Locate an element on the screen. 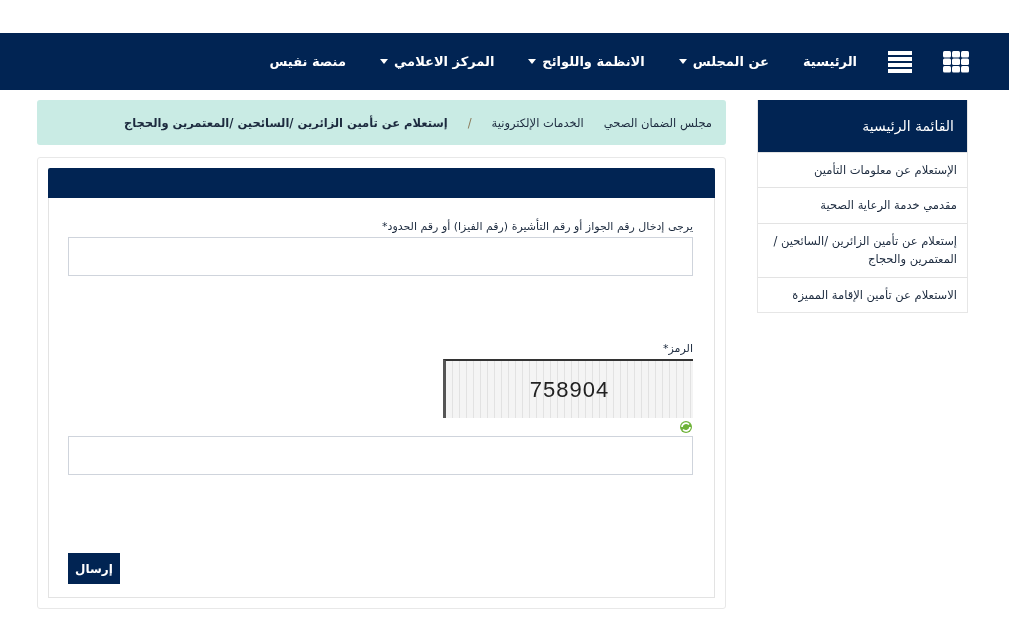  field-label: يرجى إدخال رقم الجواز أو رقم التأشيرة (رقم الفيزا) أو رقم الحدود* is located at coordinates (537, 226).